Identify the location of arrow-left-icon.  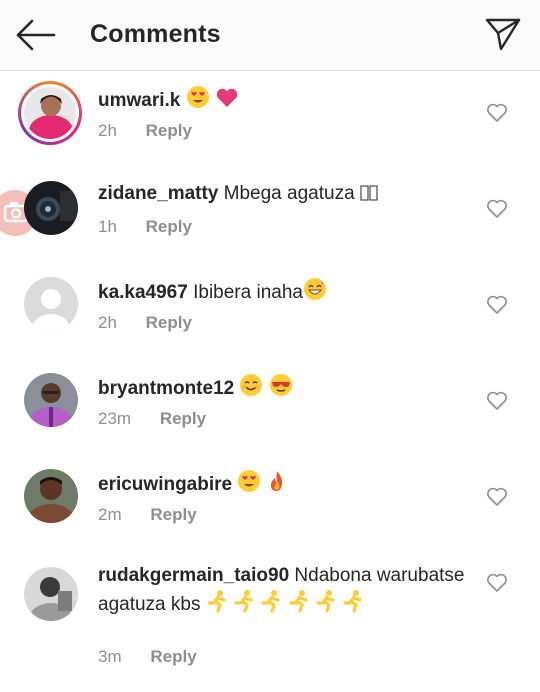
(36, 35).